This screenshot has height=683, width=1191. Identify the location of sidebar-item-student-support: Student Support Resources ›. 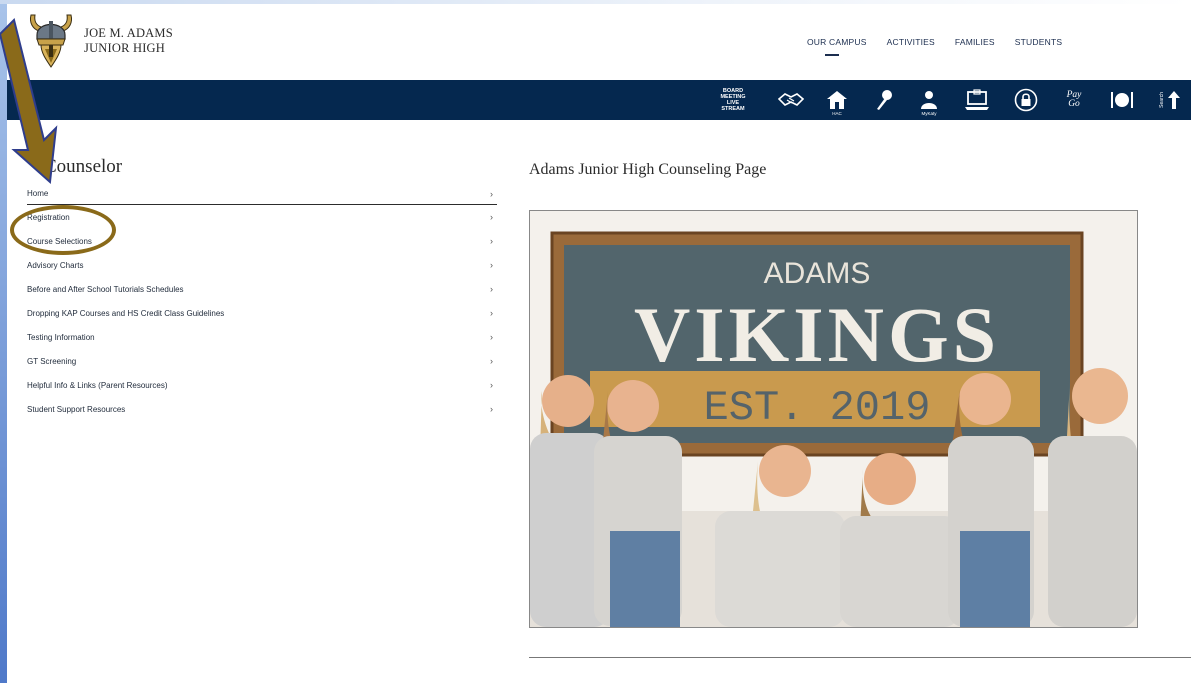
(262, 409).